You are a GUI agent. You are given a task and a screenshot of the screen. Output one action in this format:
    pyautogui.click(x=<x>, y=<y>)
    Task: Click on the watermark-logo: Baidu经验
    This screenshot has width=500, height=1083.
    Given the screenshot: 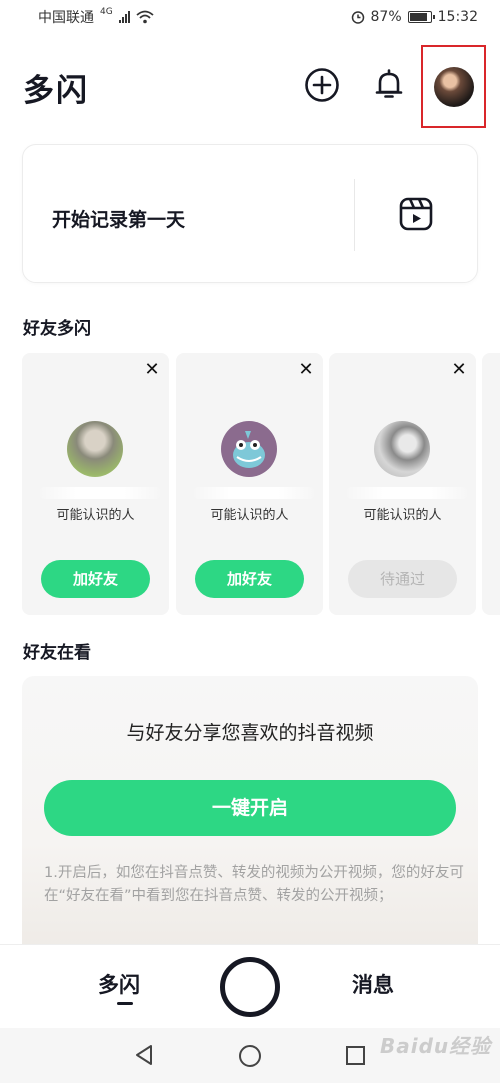 What is the action you would take?
    pyautogui.click(x=436, y=1046)
    